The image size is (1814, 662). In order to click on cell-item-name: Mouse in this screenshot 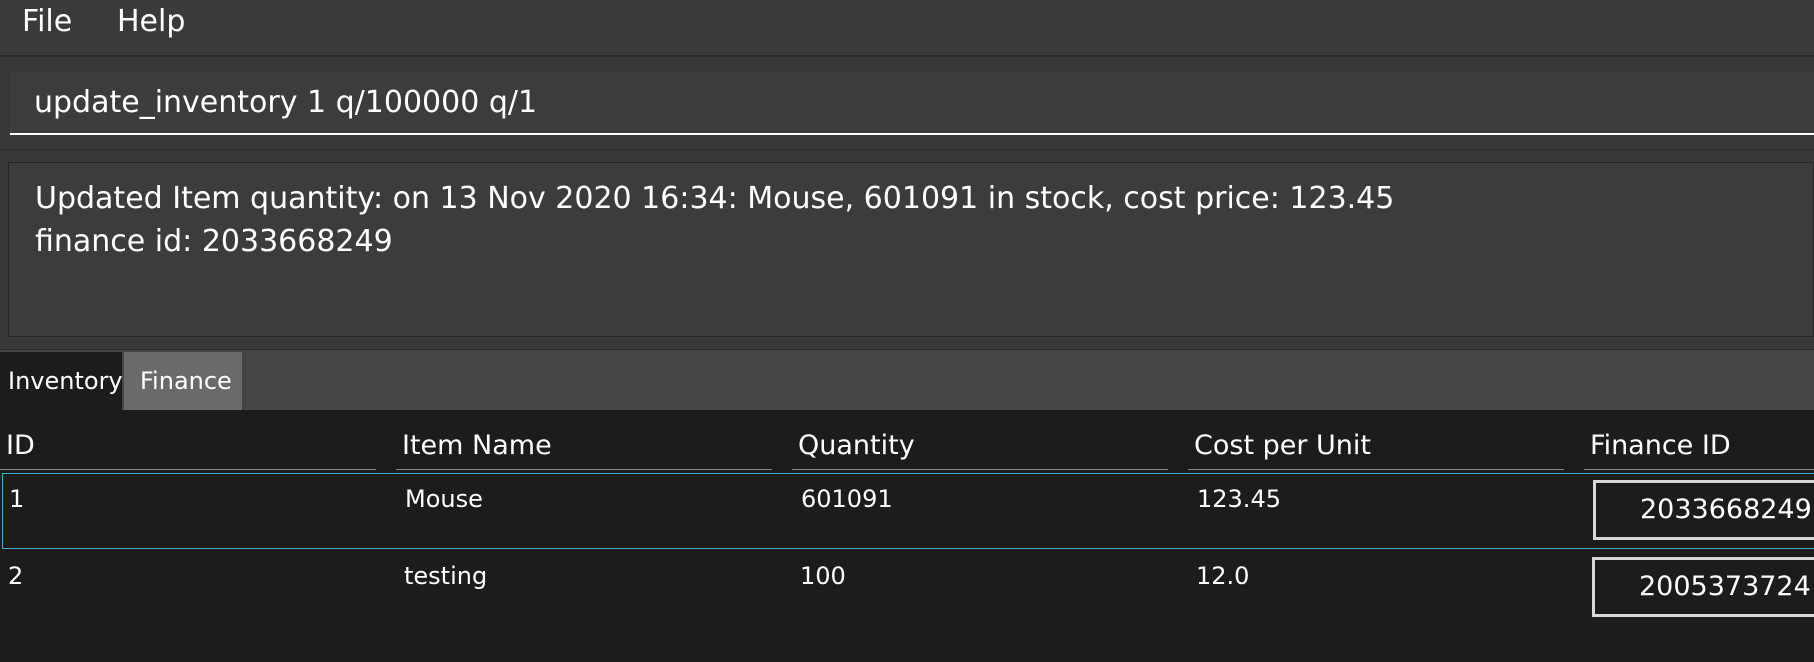, I will do `click(444, 499)`.